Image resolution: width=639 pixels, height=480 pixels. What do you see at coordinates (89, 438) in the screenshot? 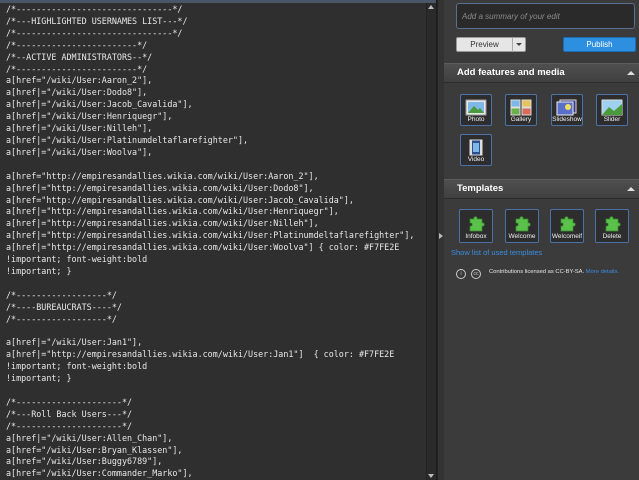
I see `code-line: a[href|="/wiki/User:Allen_Chan"],` at bounding box center [89, 438].